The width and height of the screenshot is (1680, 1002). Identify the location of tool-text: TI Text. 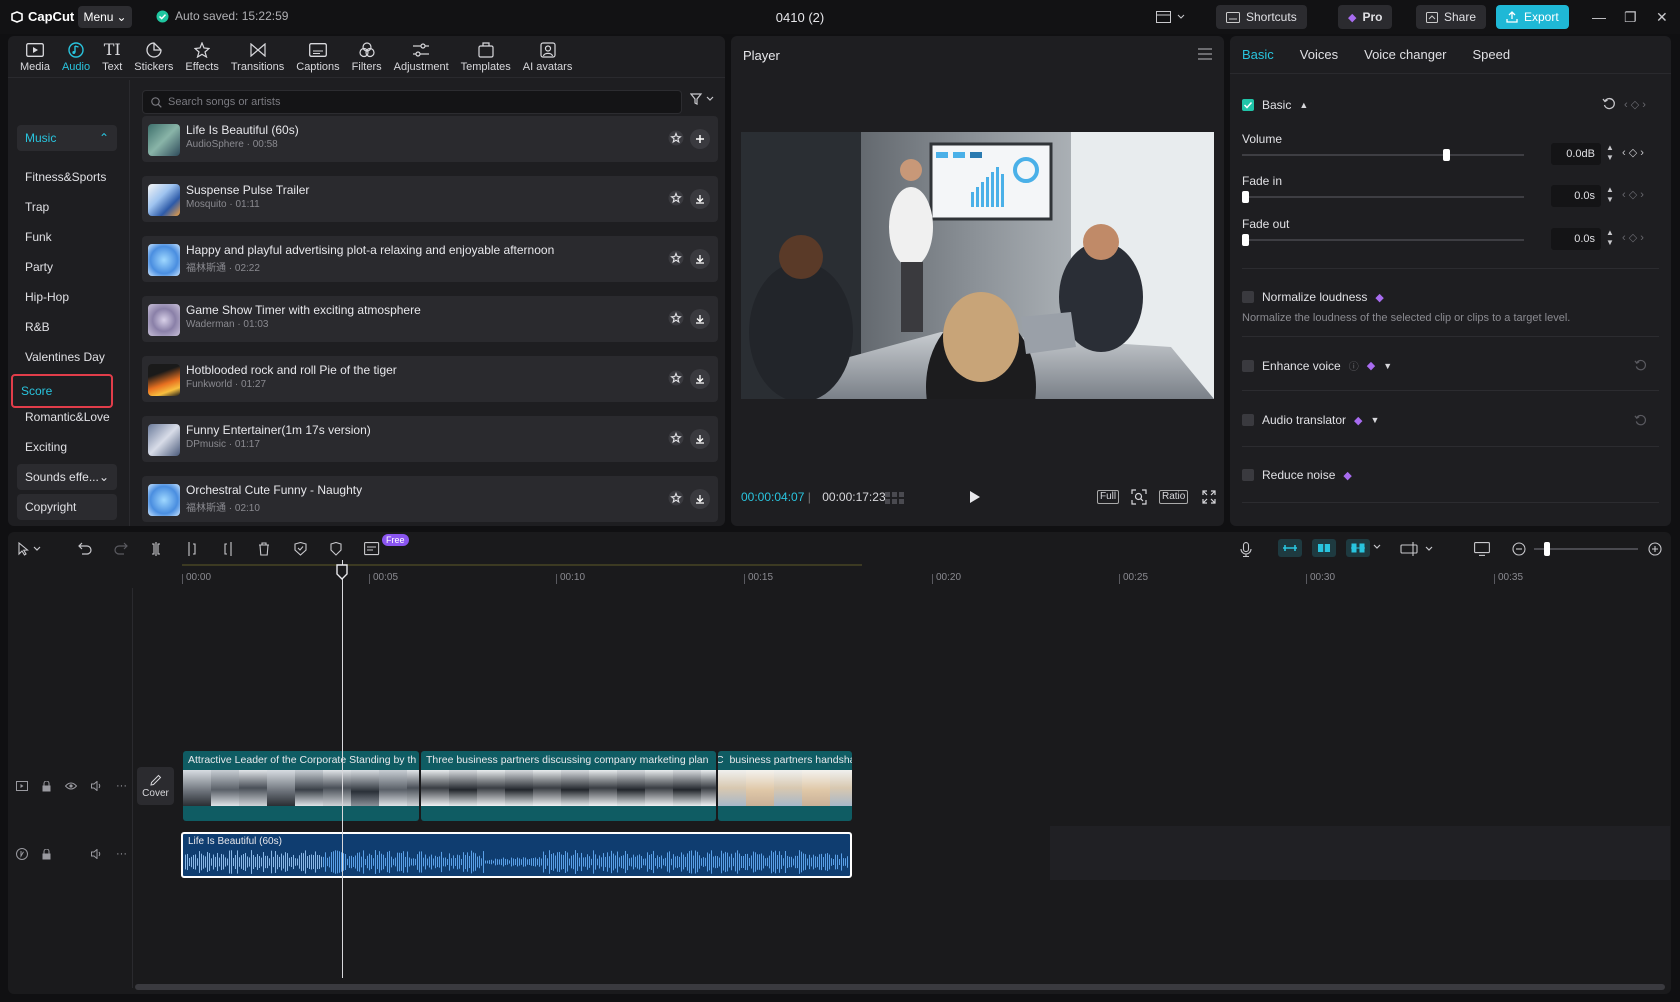
(112, 57).